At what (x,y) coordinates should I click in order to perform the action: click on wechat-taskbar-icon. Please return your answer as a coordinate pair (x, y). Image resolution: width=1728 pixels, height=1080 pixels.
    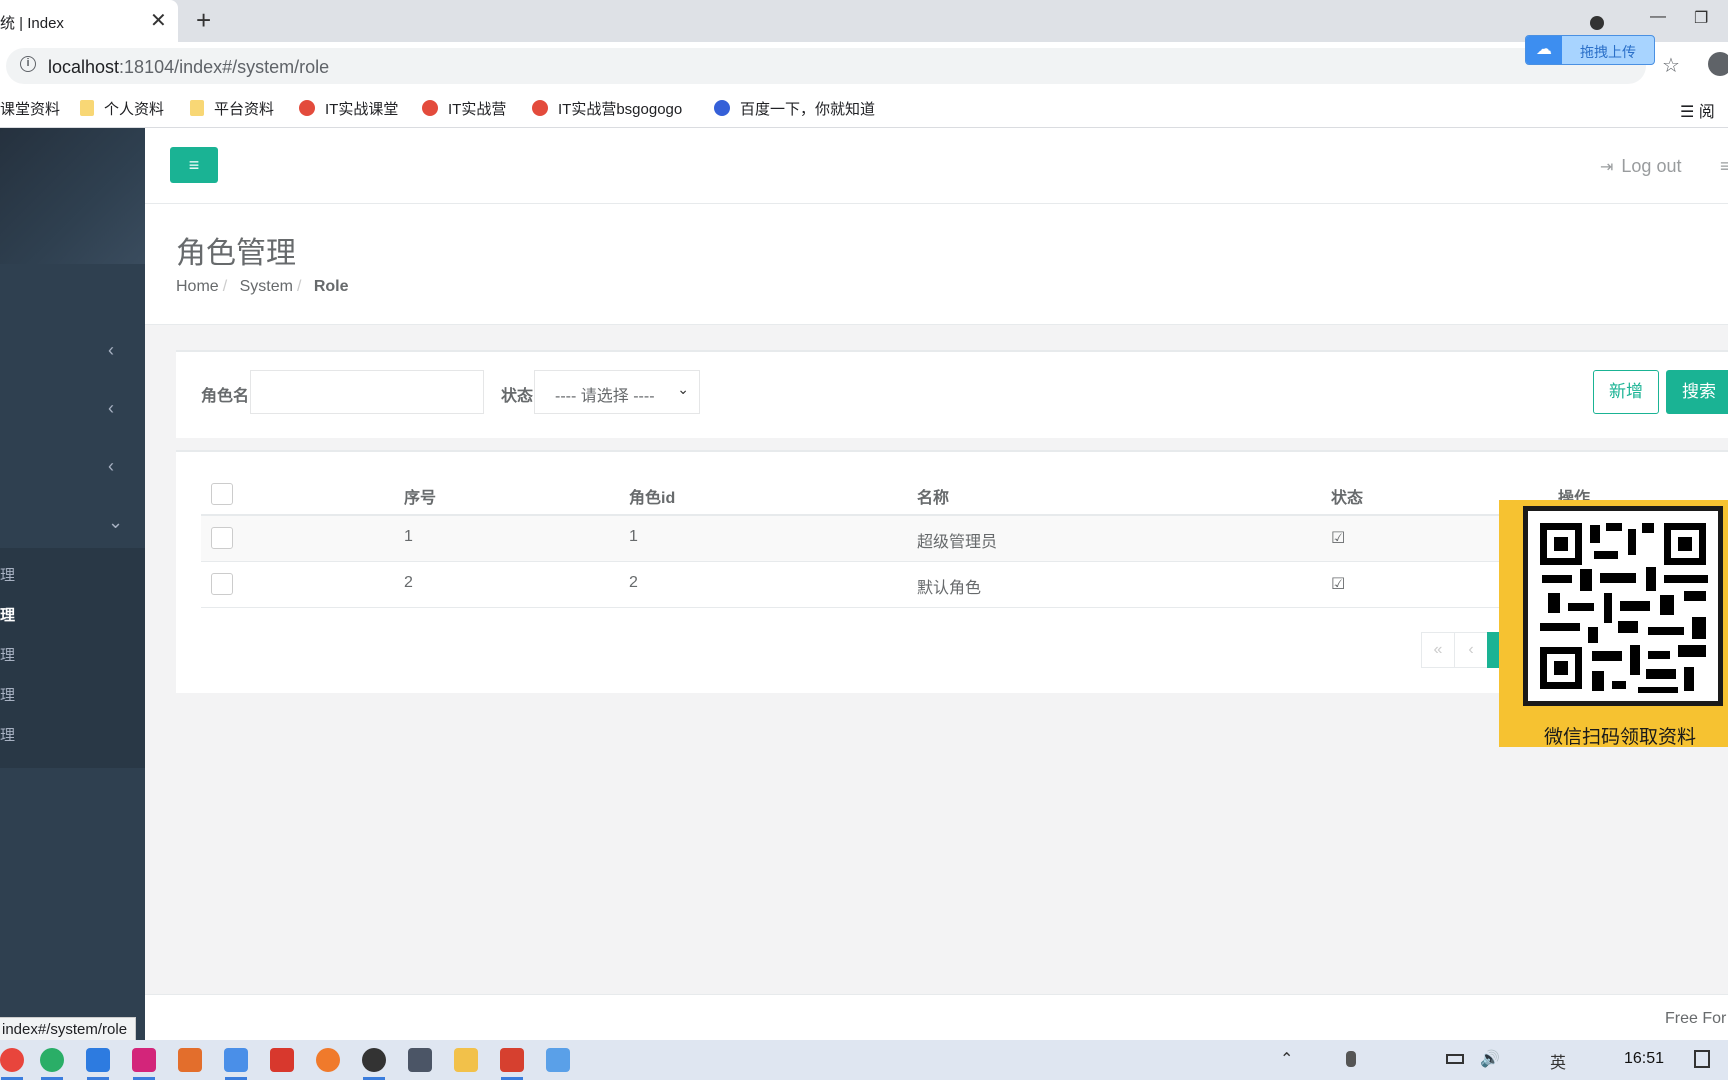
    Looking at the image, I should click on (52, 1060).